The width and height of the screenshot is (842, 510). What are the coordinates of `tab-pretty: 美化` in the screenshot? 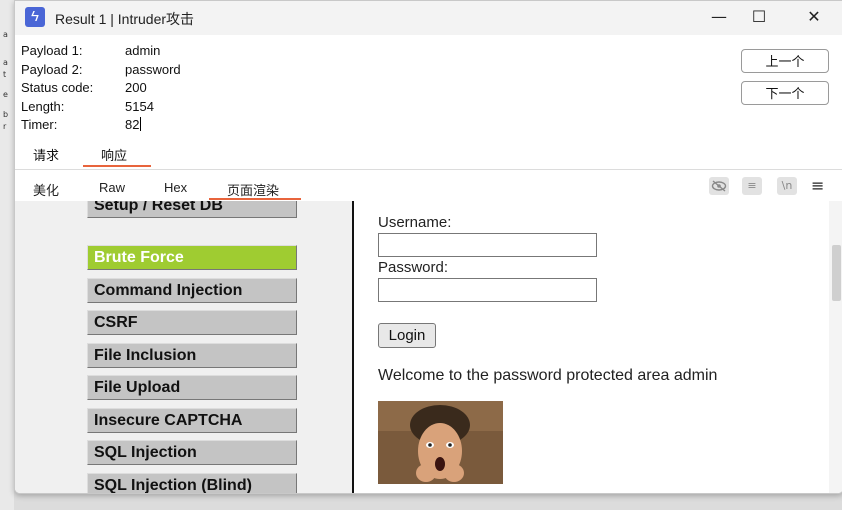 It's located at (46, 189).